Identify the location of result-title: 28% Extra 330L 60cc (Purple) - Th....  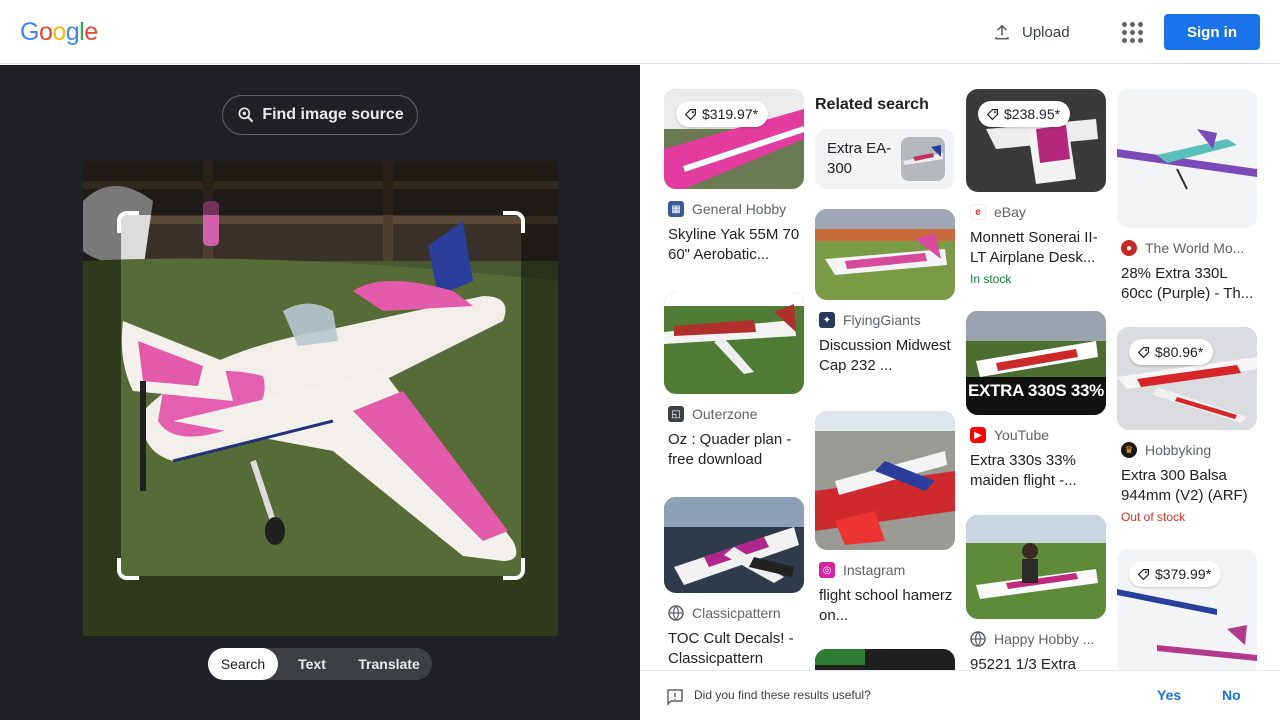
(1187, 284).